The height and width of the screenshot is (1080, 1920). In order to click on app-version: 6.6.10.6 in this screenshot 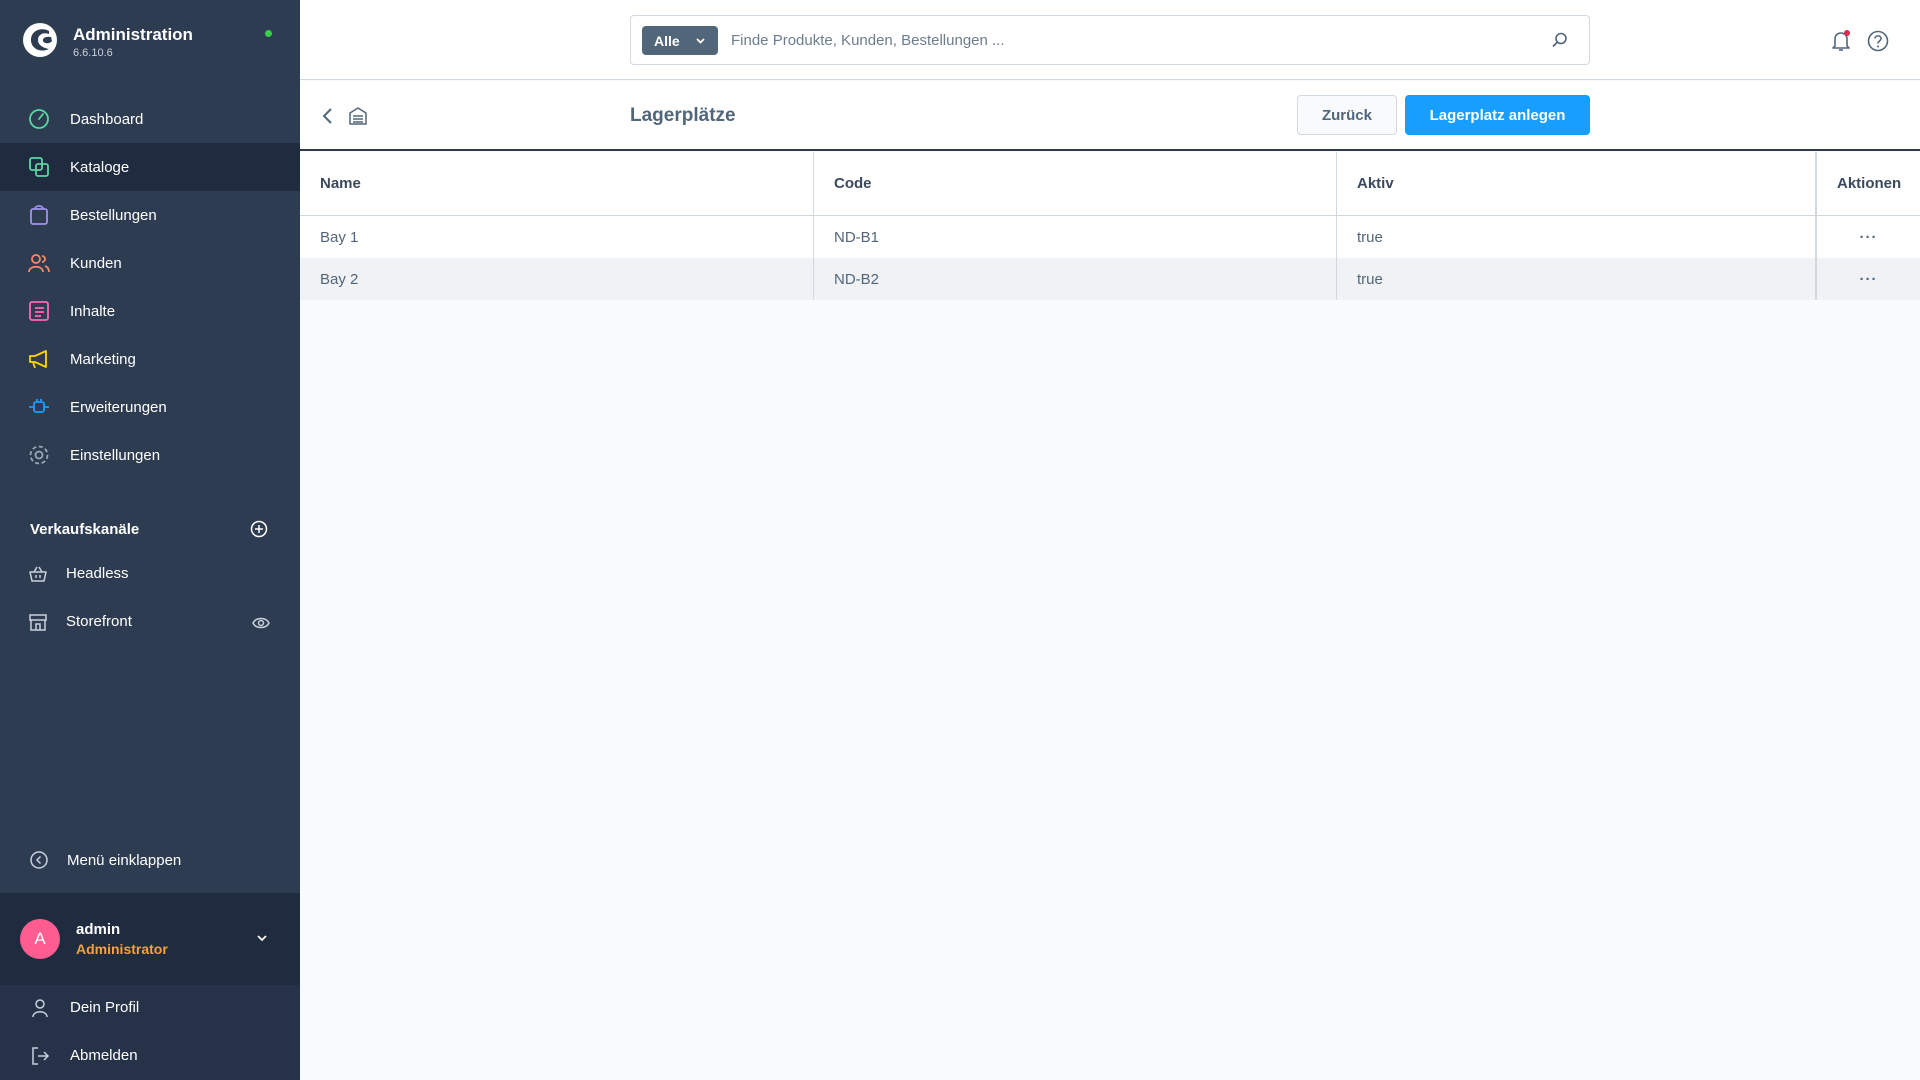, I will do `click(93, 53)`.